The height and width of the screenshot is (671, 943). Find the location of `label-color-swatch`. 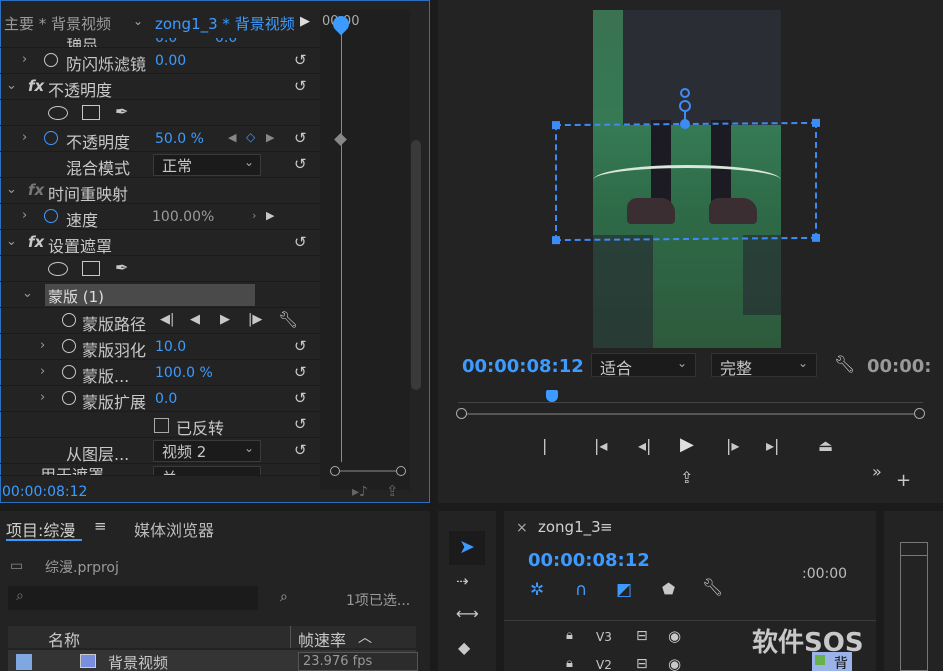

label-color-swatch is located at coordinates (24, 662).